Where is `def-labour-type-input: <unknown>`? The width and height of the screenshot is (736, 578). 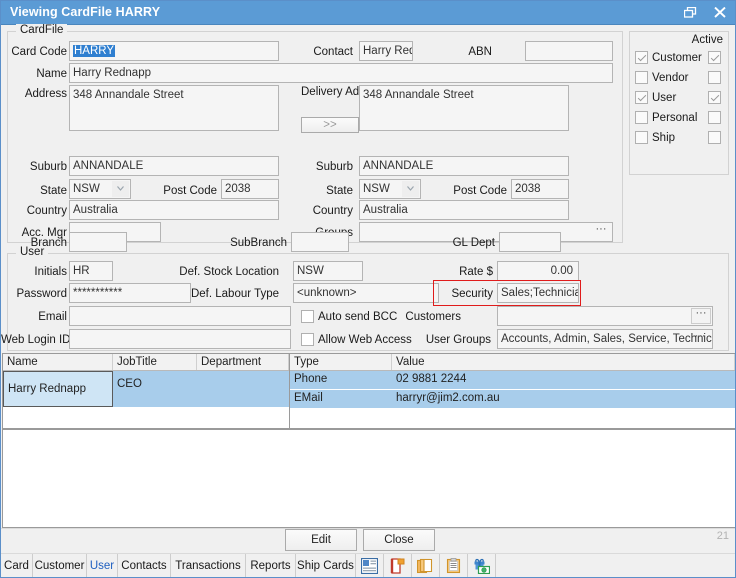 def-labour-type-input: <unknown> is located at coordinates (366, 293).